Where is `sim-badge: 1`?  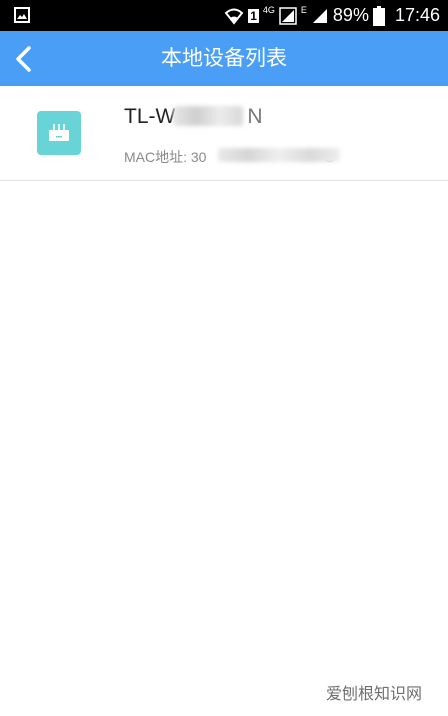
sim-badge: 1 is located at coordinates (253, 15).